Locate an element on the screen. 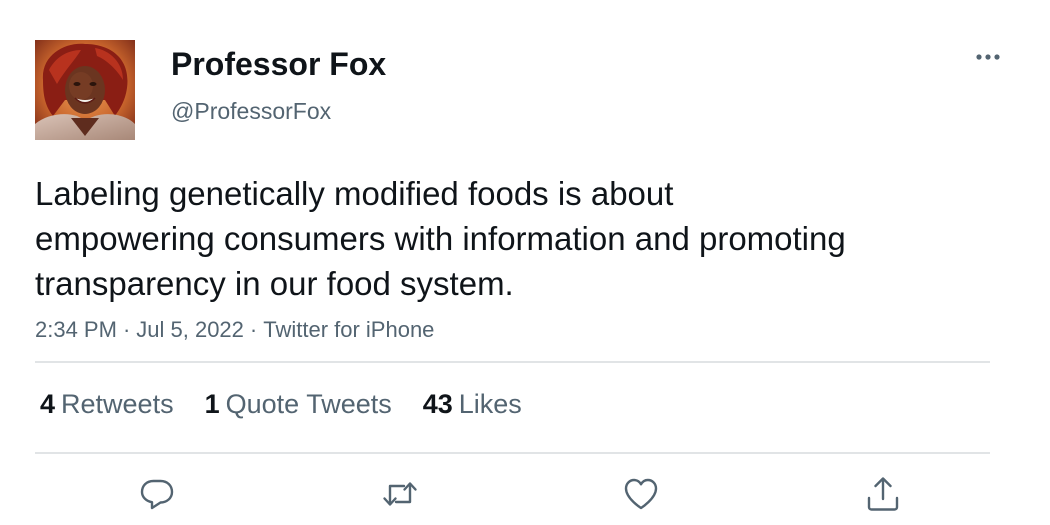  share-icon is located at coordinates (883, 494).